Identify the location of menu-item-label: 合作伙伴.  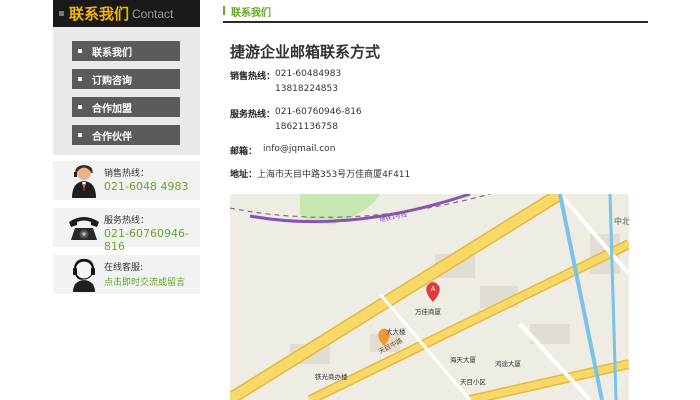
(112, 137).